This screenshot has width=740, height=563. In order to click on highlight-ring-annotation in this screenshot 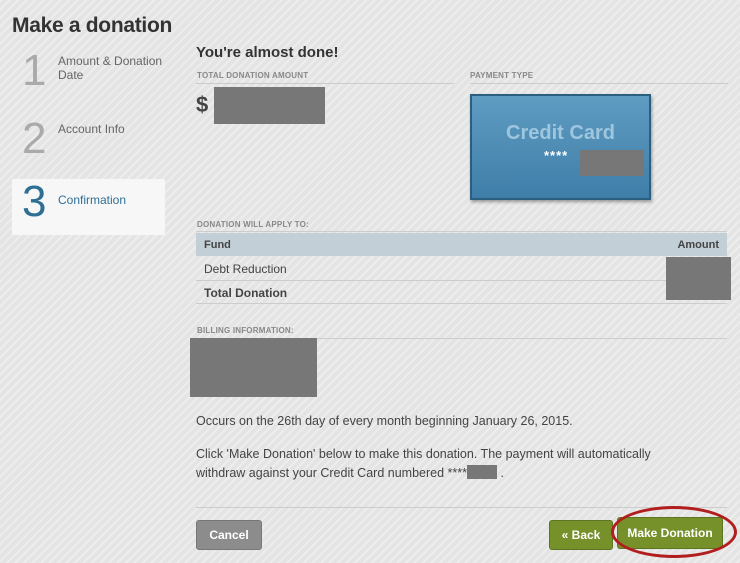, I will do `click(674, 532)`.